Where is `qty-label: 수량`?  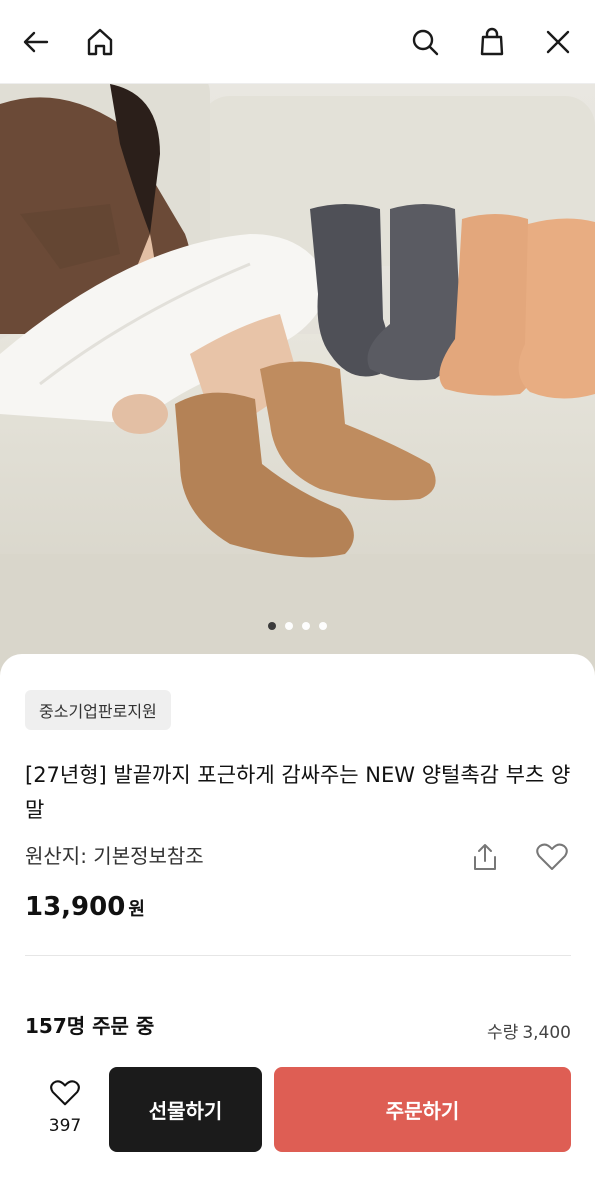 qty-label: 수량 is located at coordinates (503, 1033).